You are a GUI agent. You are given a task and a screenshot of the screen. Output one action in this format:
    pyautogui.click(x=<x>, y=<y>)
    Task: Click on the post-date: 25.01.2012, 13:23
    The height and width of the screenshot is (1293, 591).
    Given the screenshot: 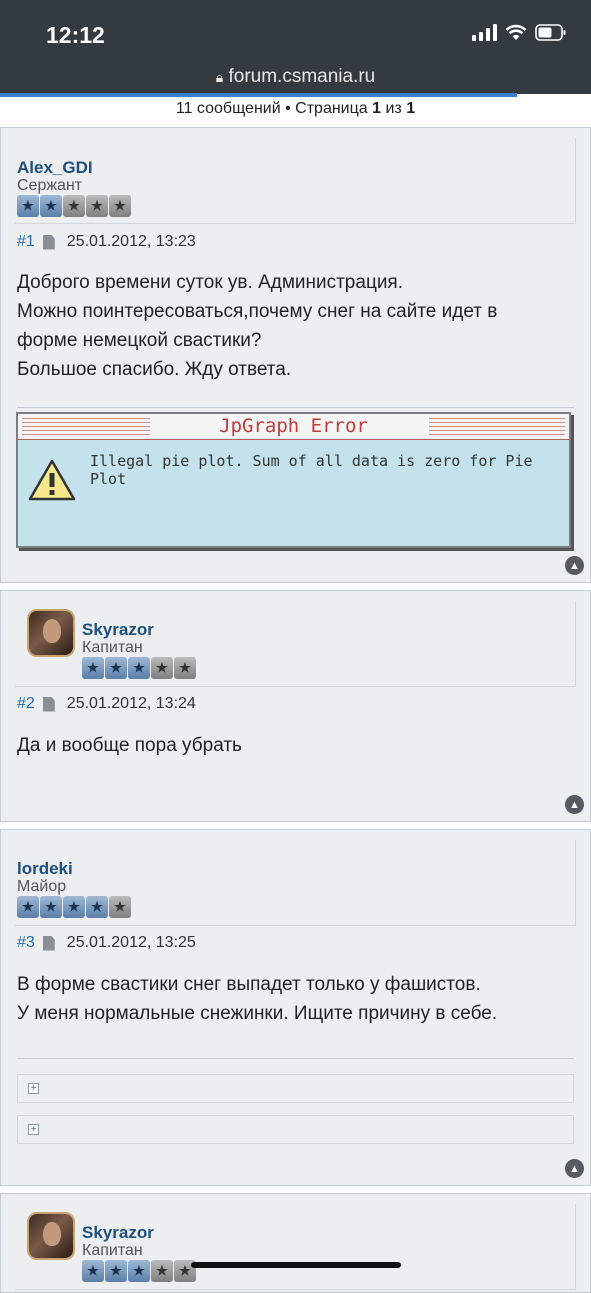 What is the action you would take?
    pyautogui.click(x=131, y=241)
    